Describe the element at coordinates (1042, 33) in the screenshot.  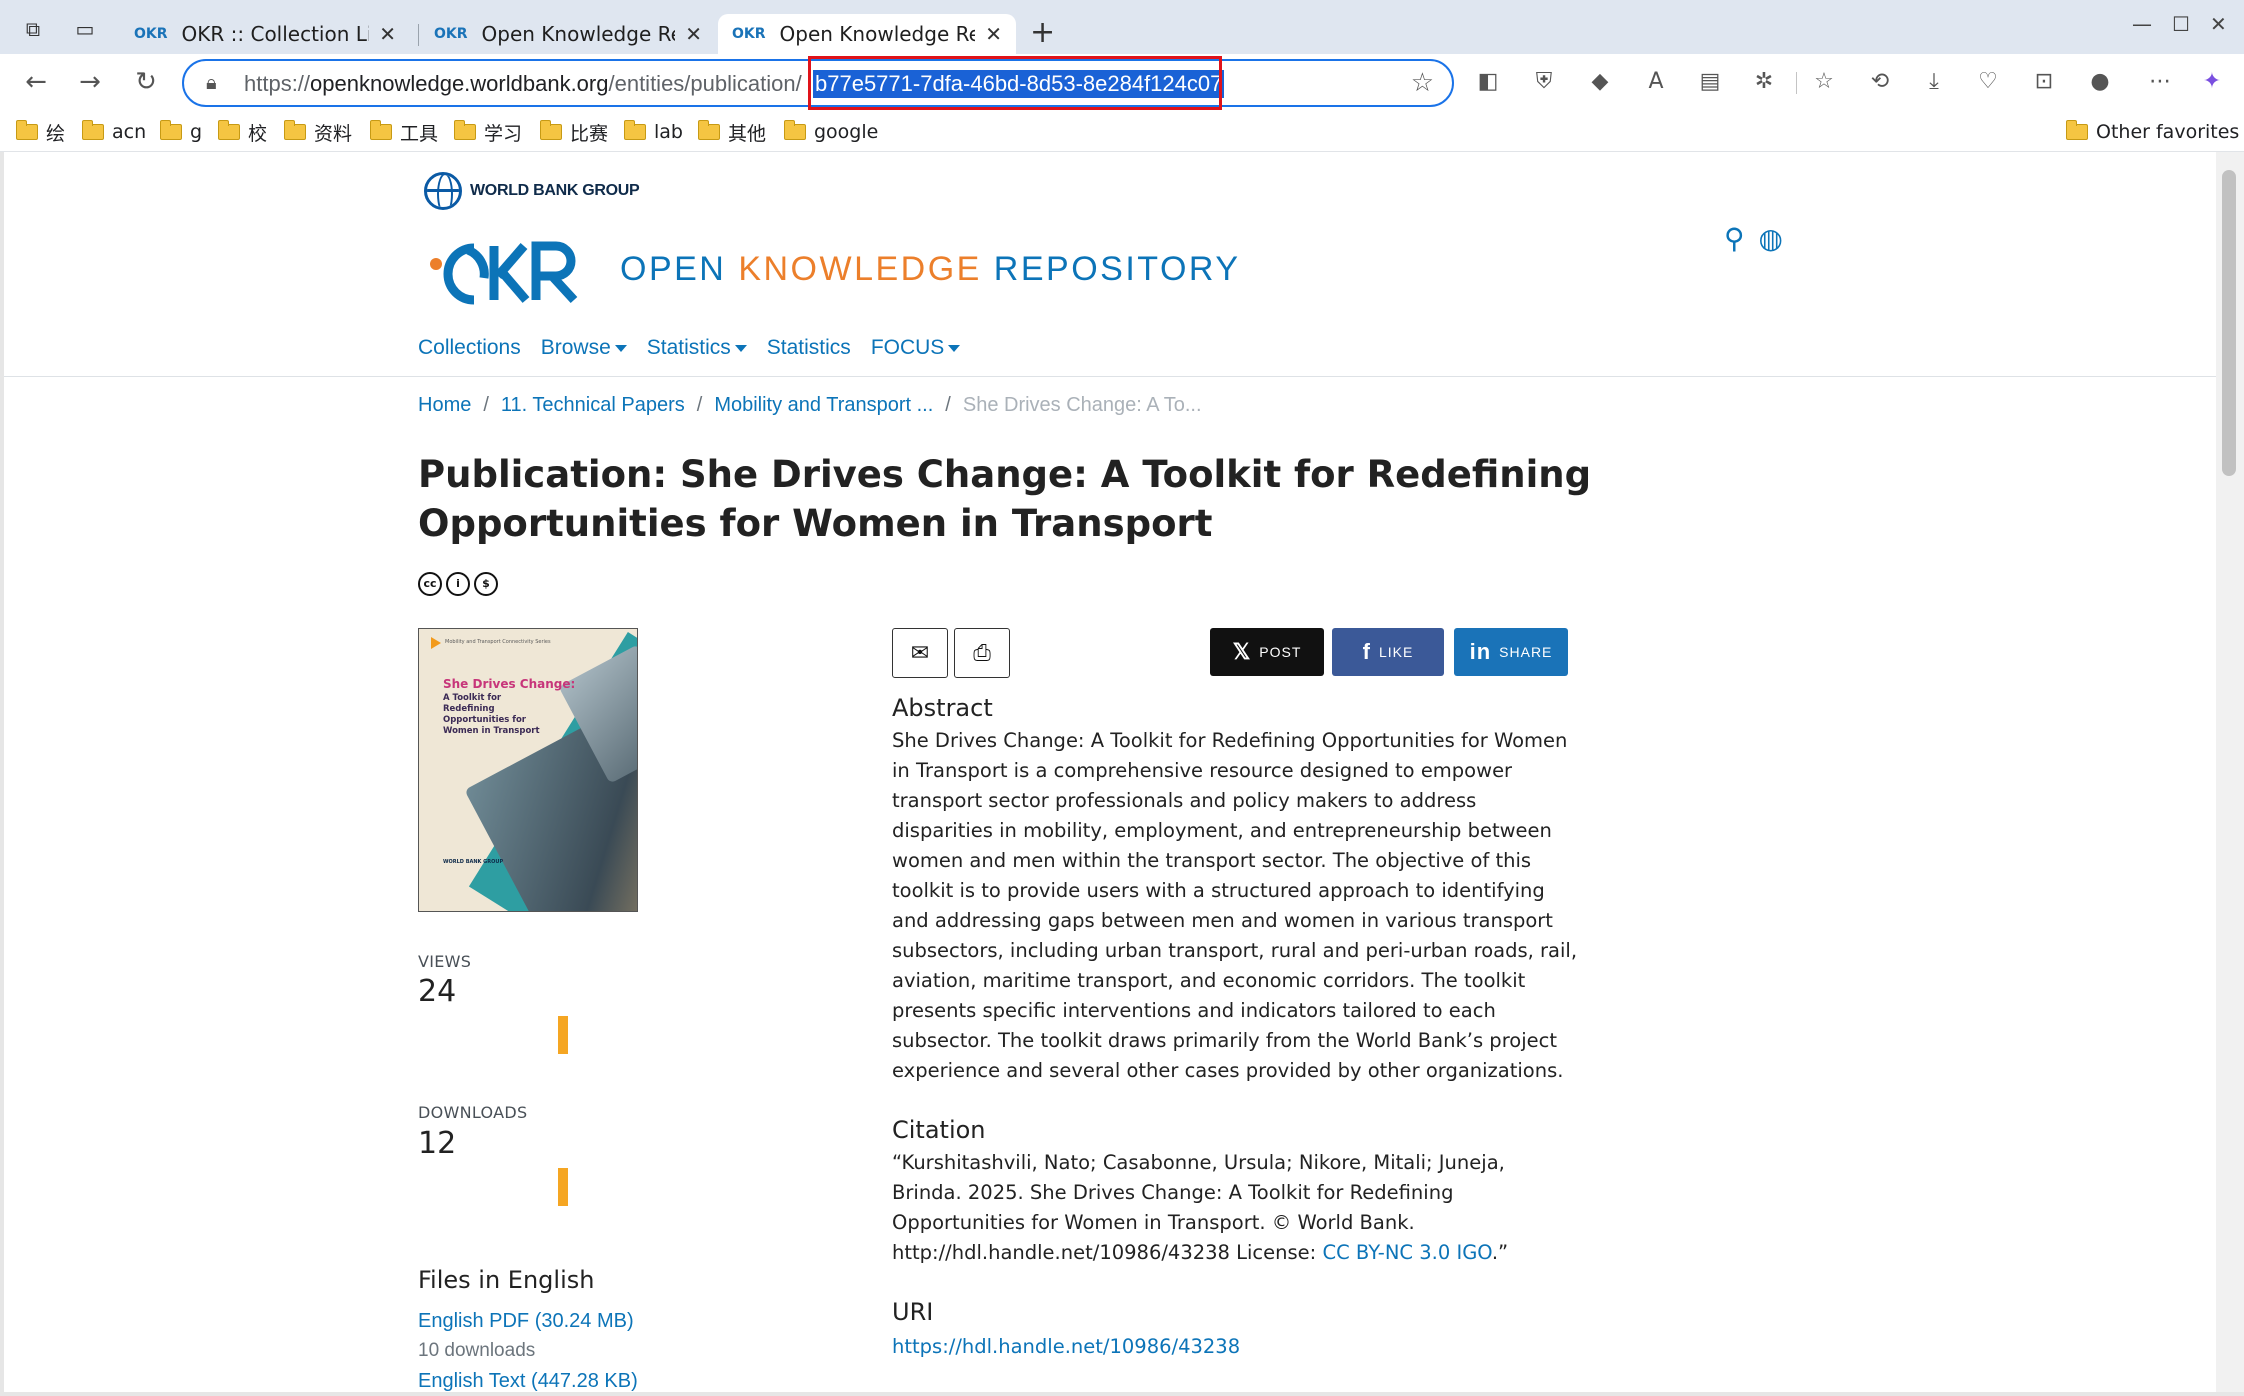
I see `new-tab-button: +` at that location.